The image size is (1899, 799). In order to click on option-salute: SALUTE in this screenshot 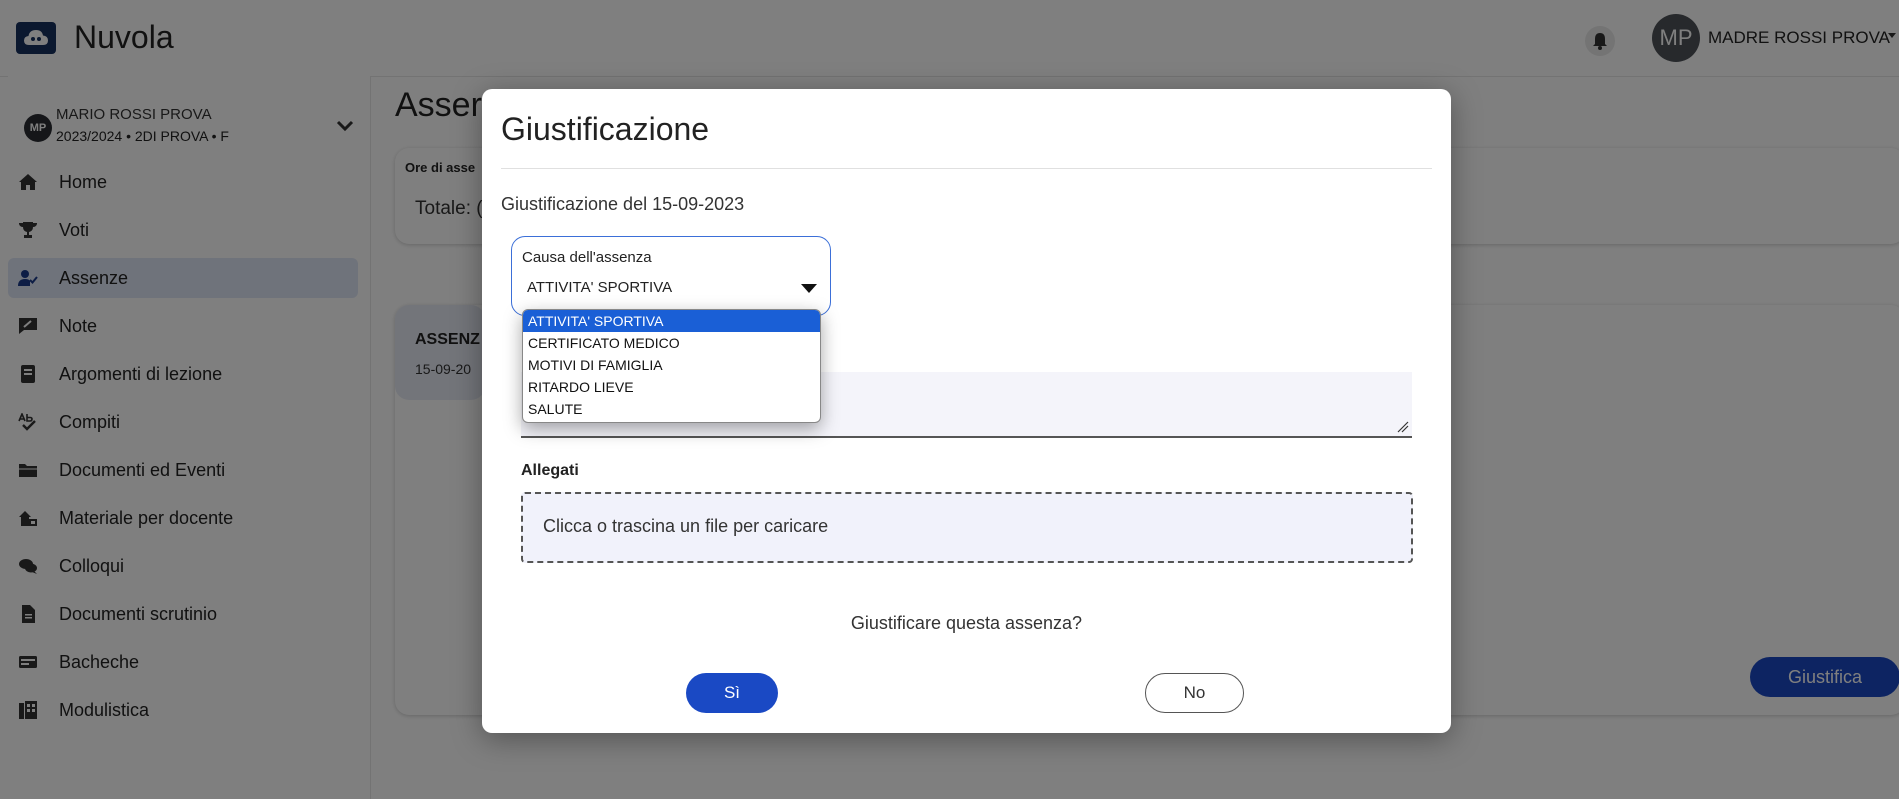, I will do `click(671, 409)`.